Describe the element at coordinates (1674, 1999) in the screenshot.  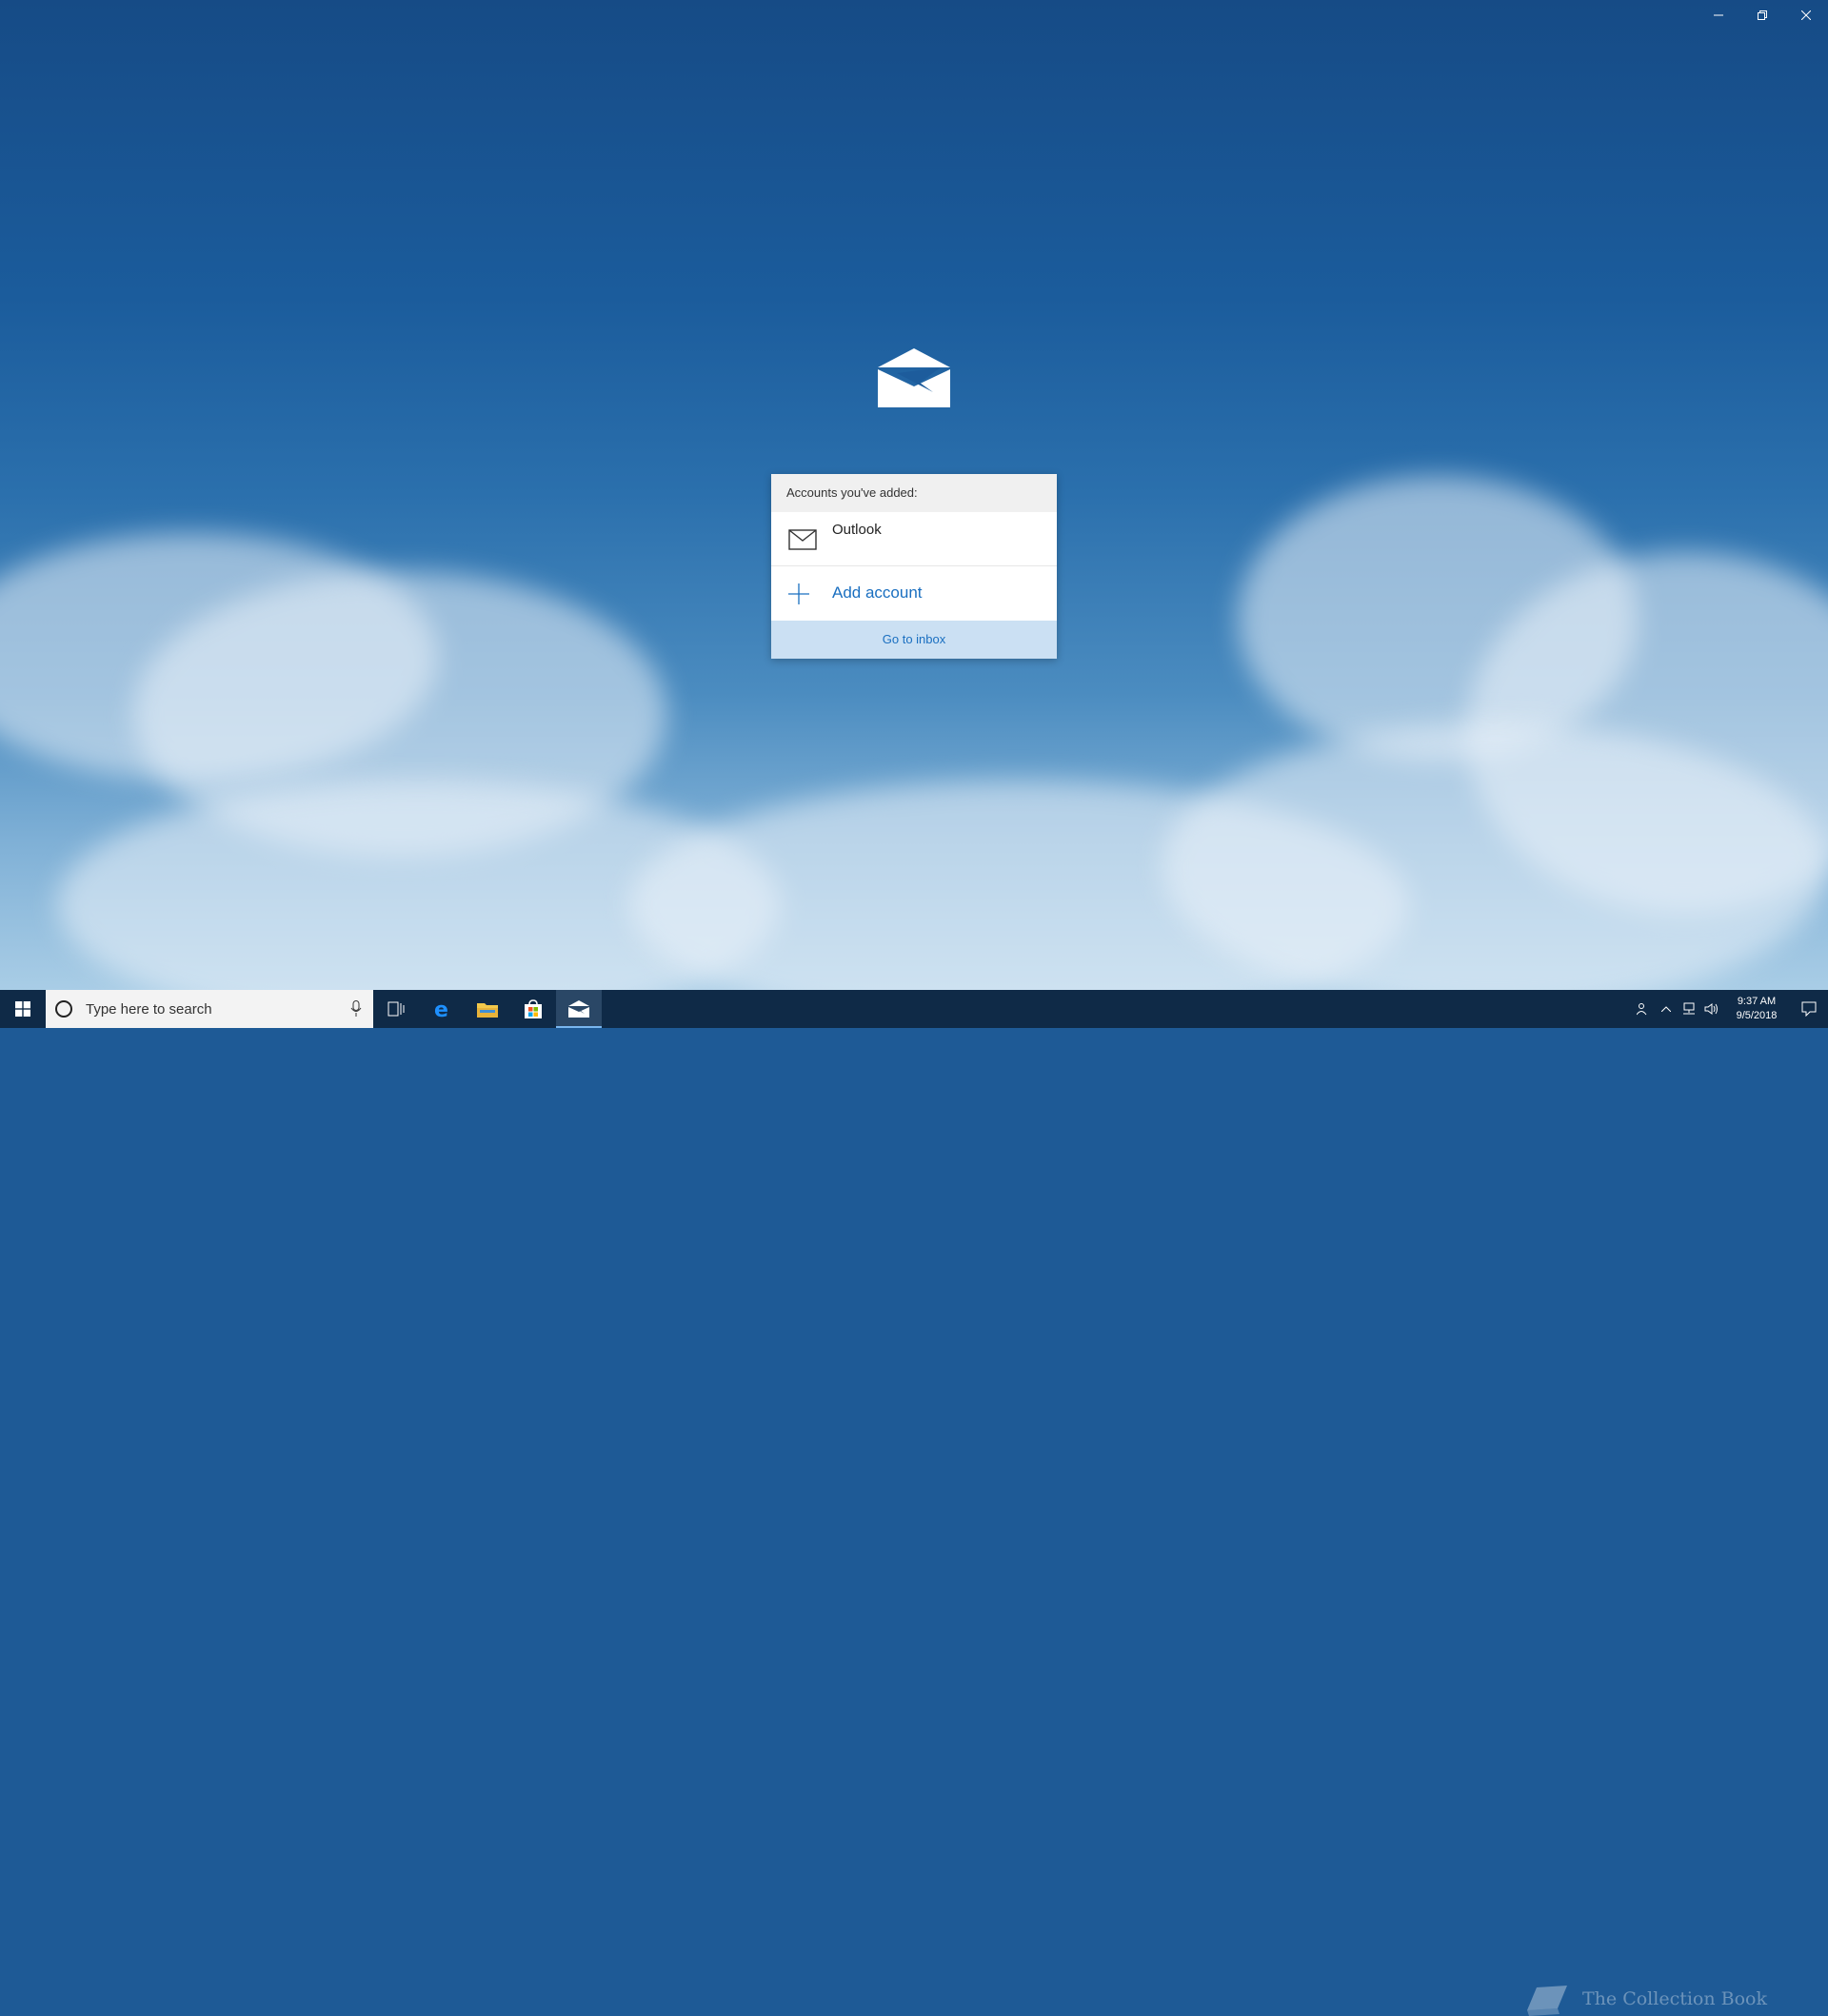
I see `watermark-text: The Collection Book` at that location.